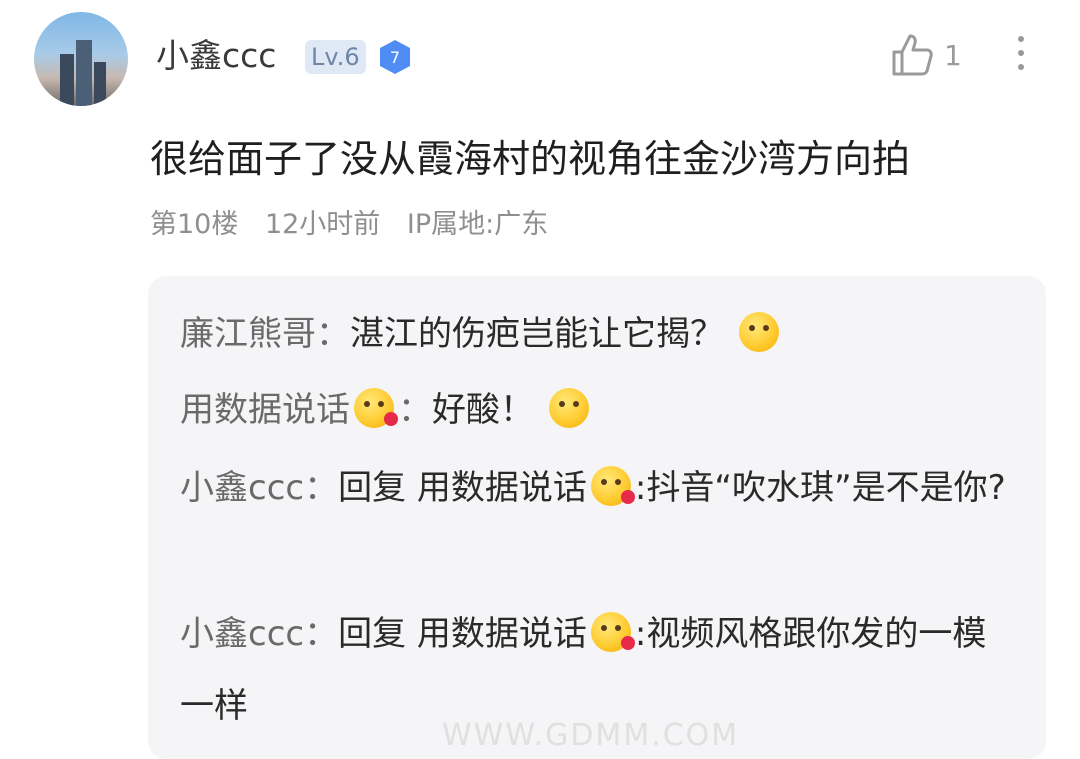 This screenshot has height=759, width=1080. What do you see at coordinates (953, 55) in the screenshot?
I see `like-count: 1` at bounding box center [953, 55].